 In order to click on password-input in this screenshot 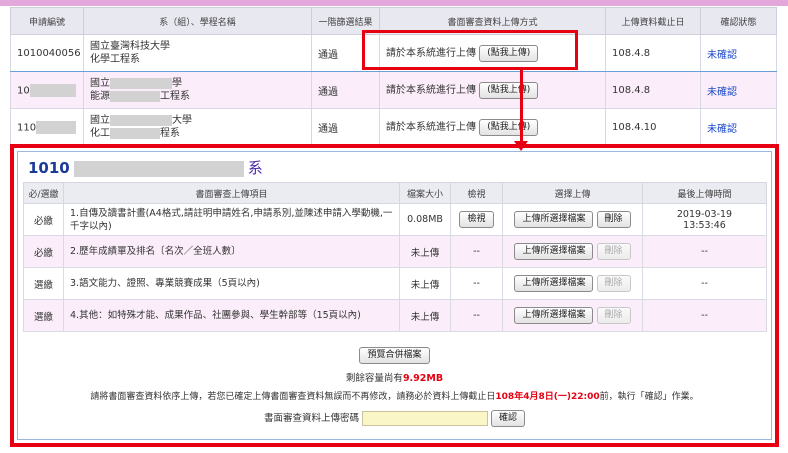, I will do `click(425, 418)`.